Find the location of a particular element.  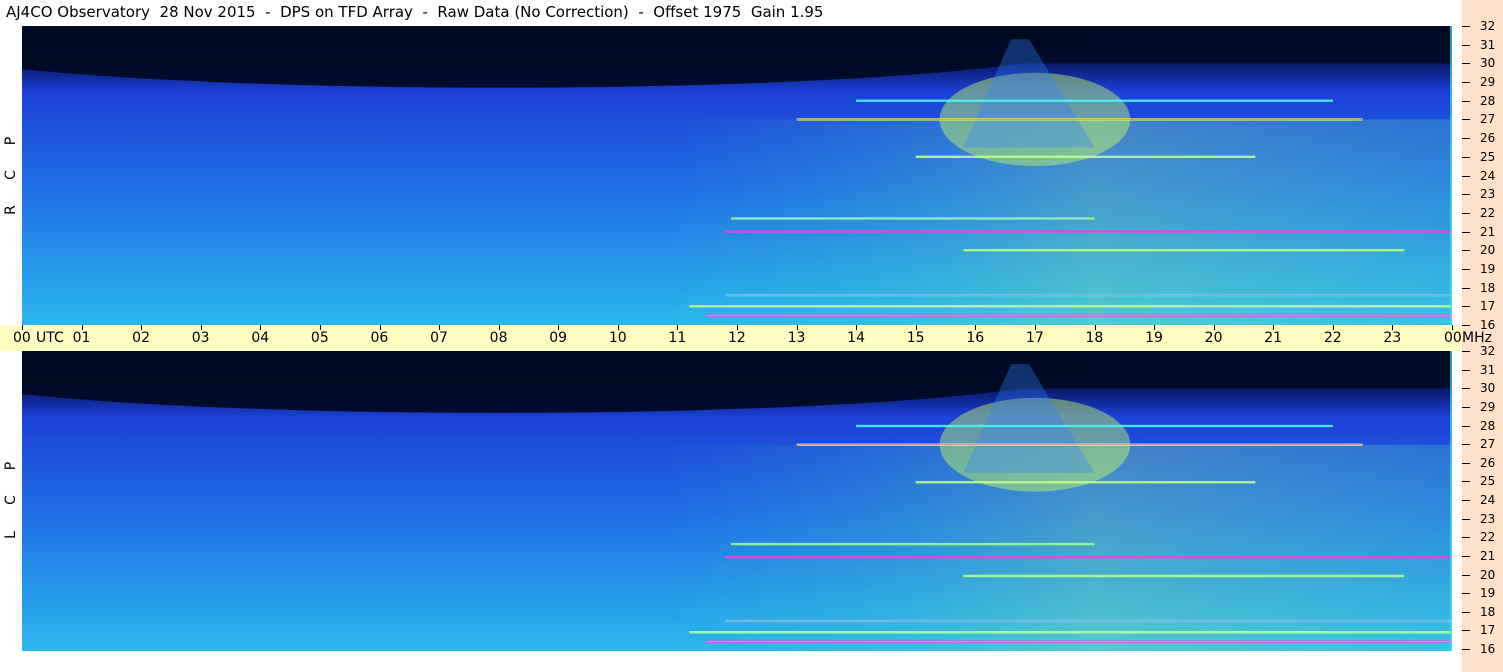

time-tick-label: 16 is located at coordinates (975, 338).